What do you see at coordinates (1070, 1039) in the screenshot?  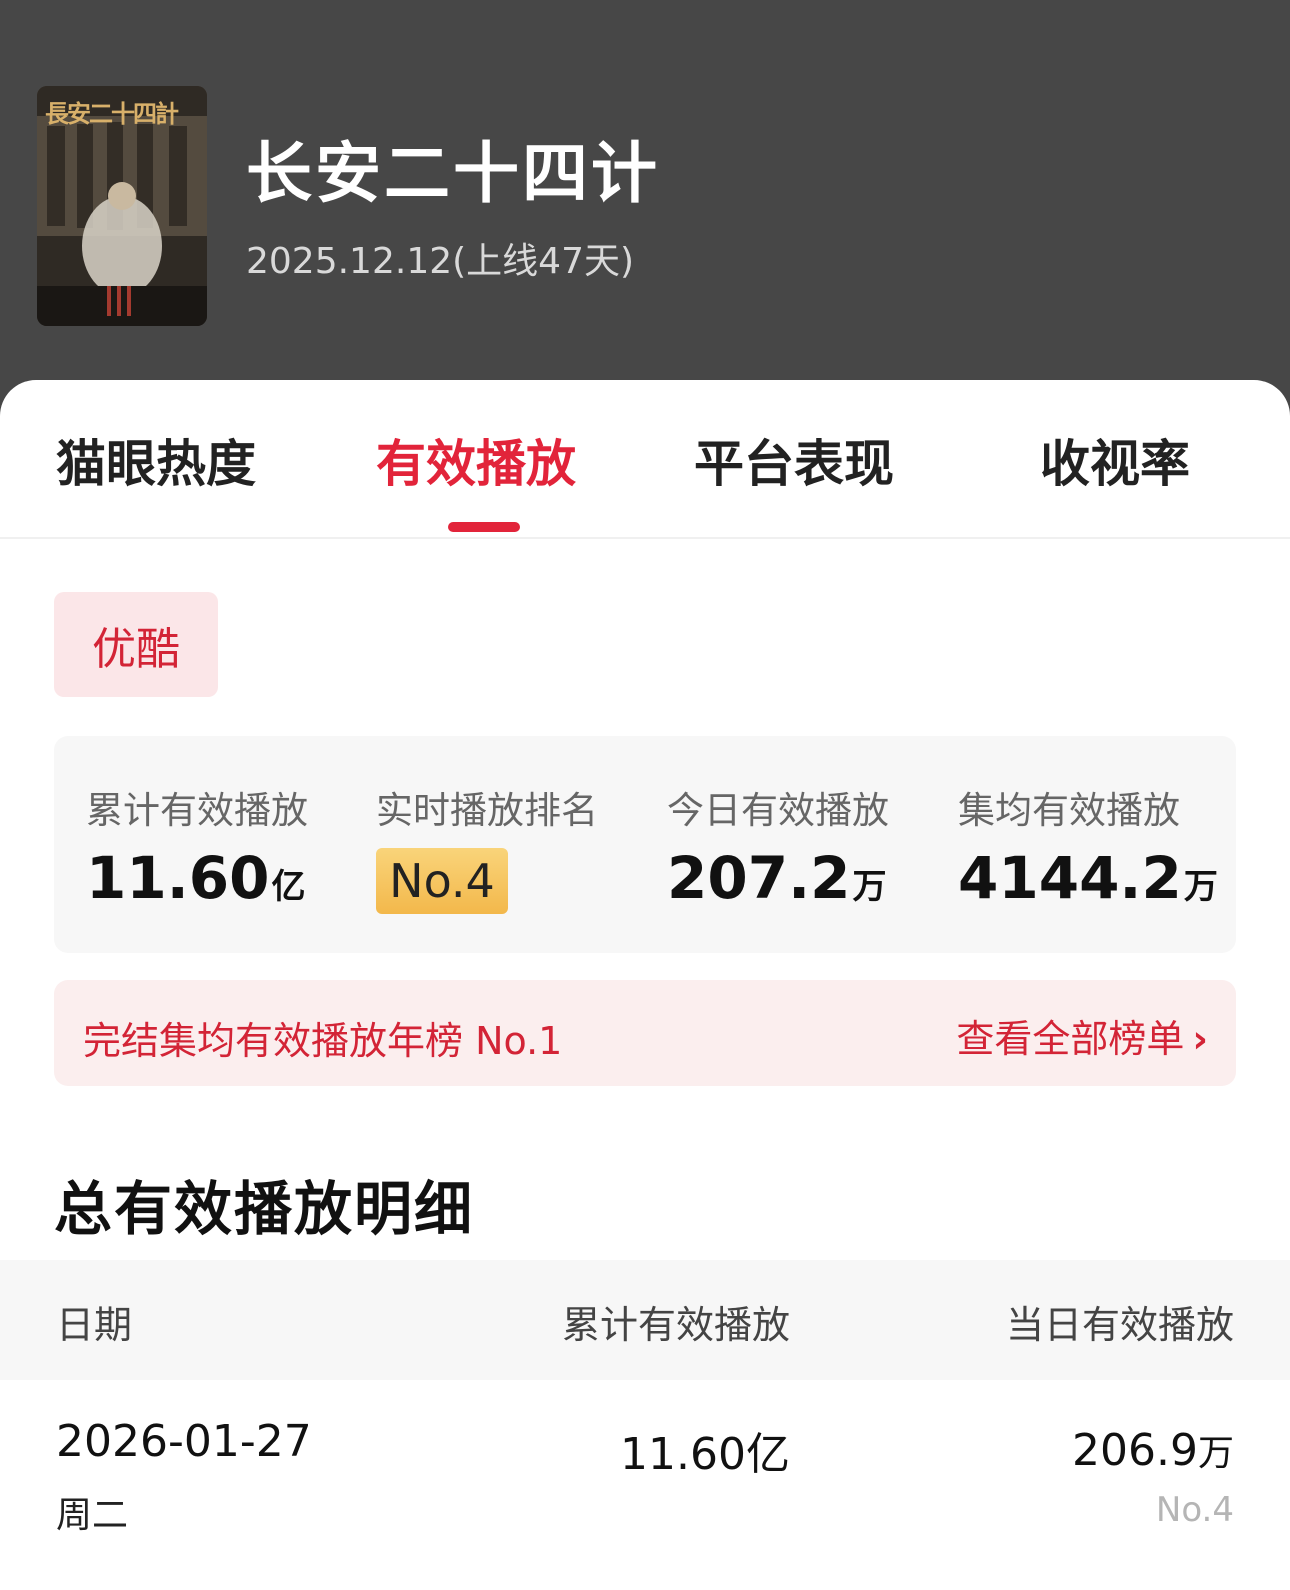 I see `view-all-rankings-label: 查看全部榜单` at bounding box center [1070, 1039].